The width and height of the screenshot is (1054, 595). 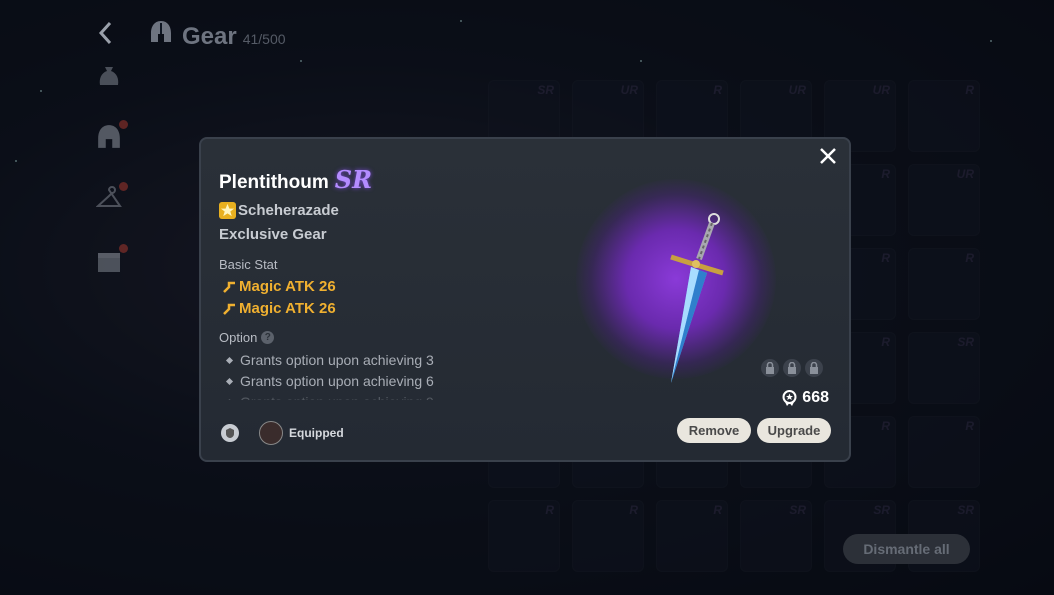 What do you see at coordinates (353, 179) in the screenshot?
I see `rarity-badge: SR` at bounding box center [353, 179].